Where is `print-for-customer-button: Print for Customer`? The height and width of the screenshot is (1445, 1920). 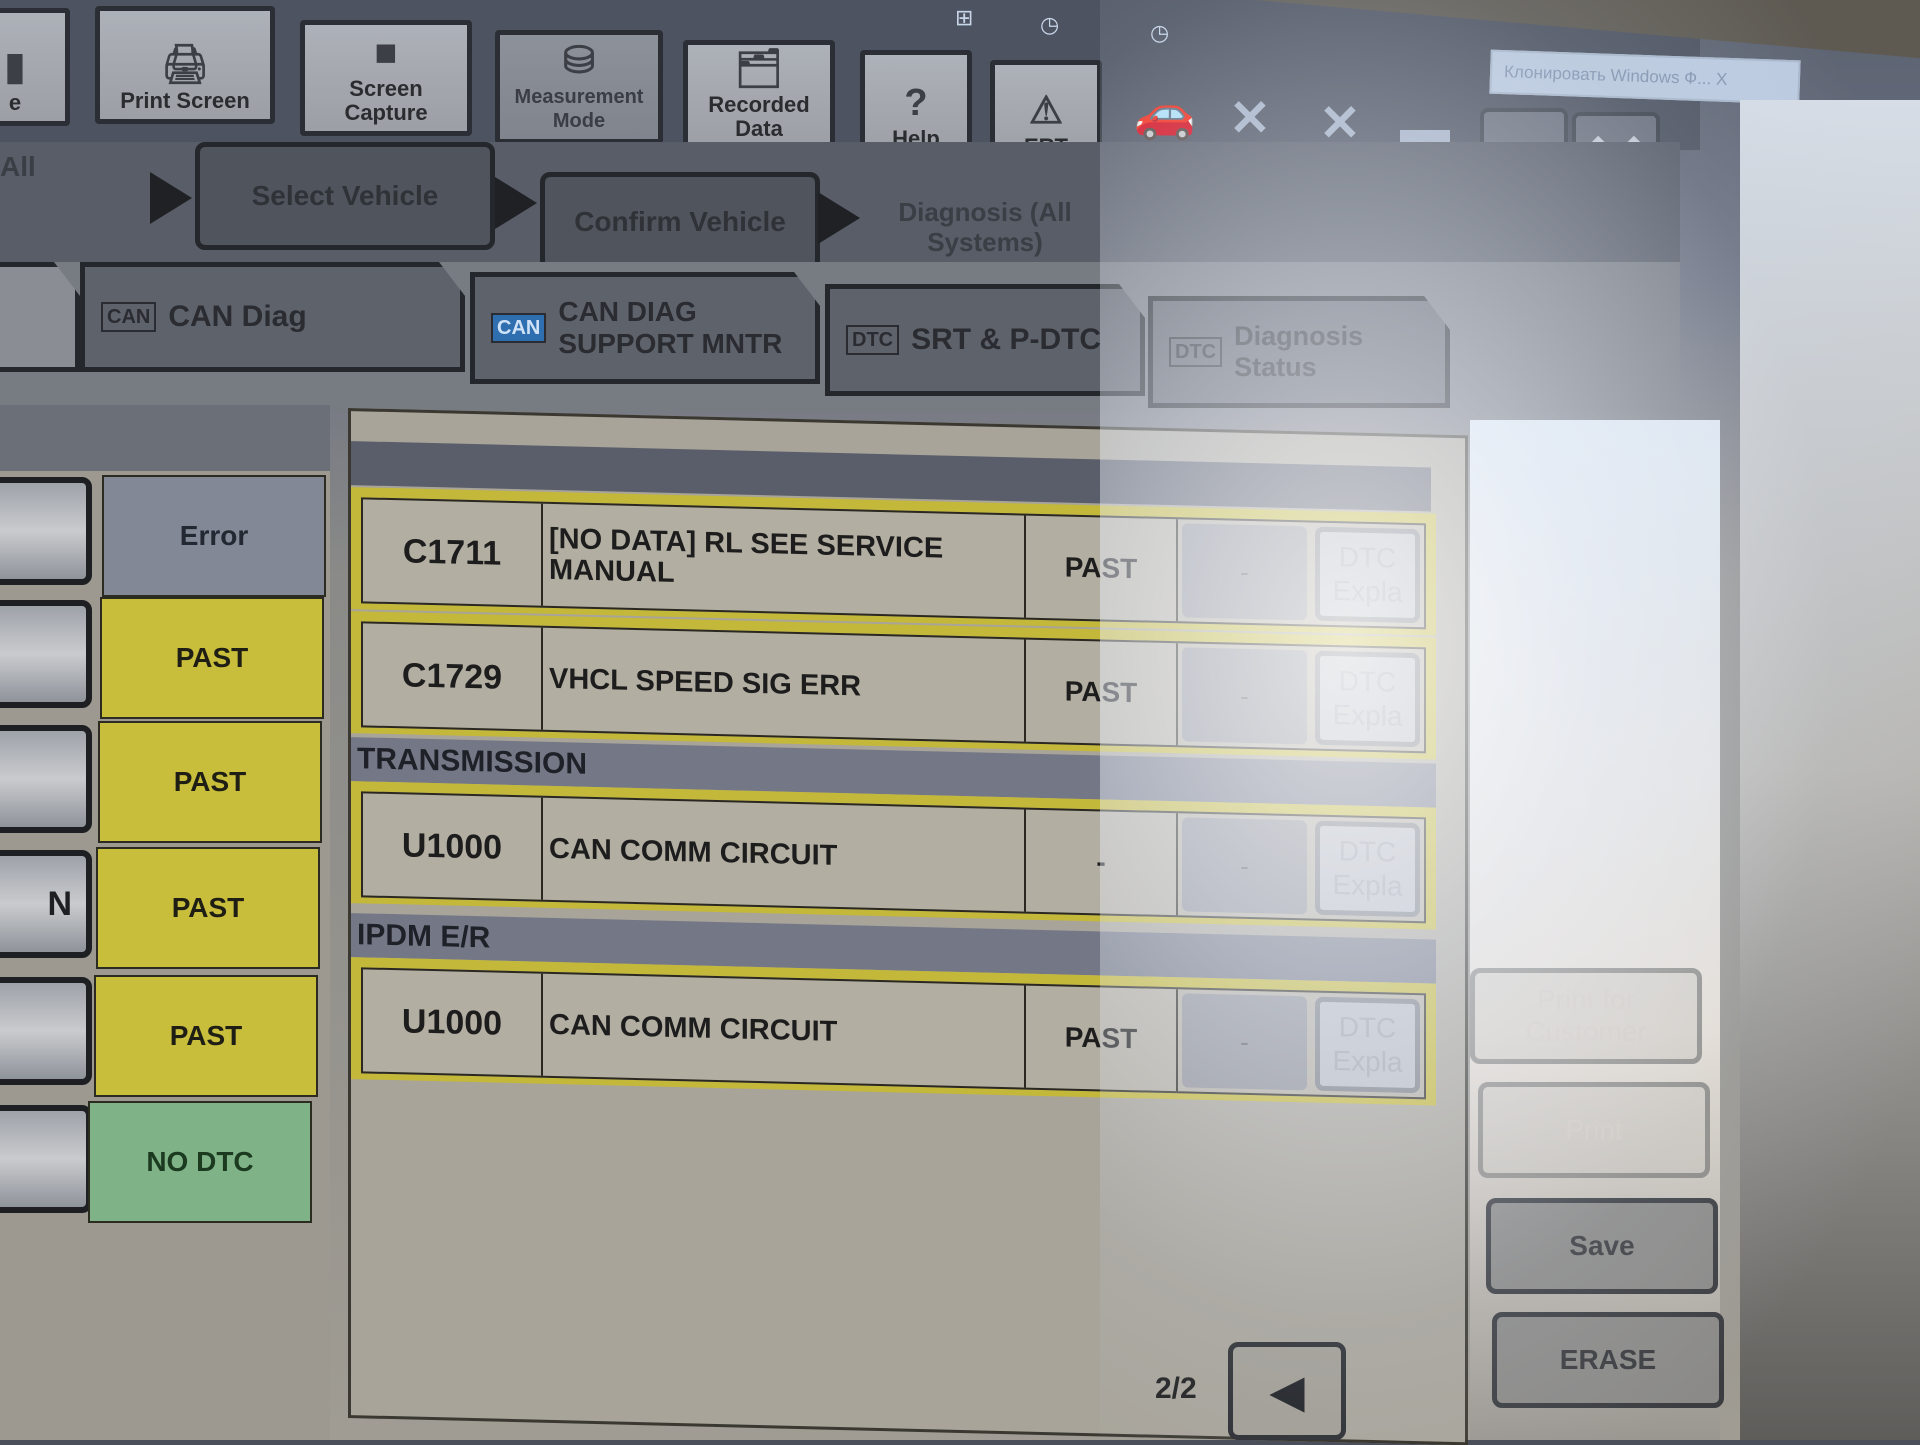 print-for-customer-button: Print for Customer is located at coordinates (1586, 1016).